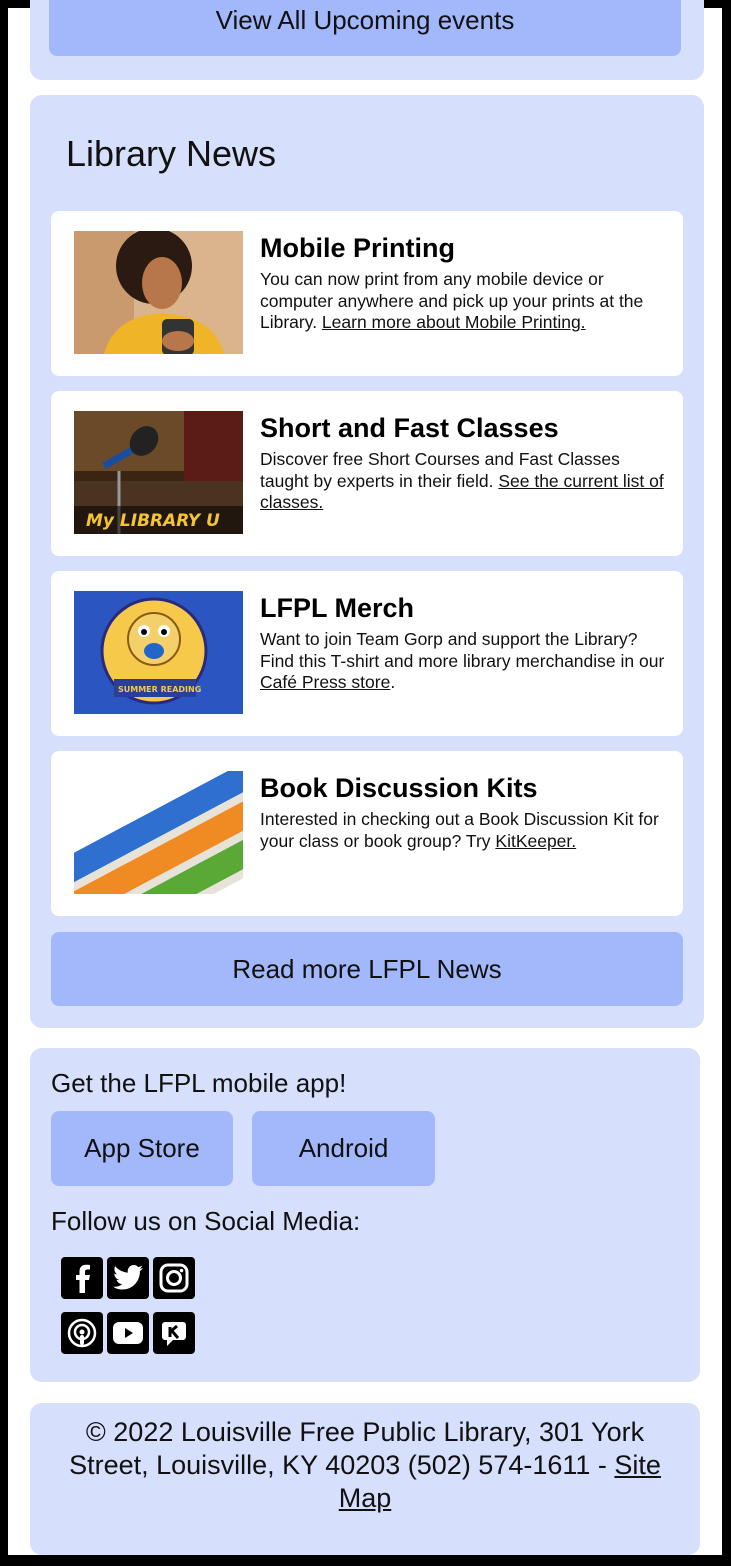 This screenshot has width=731, height=1566. Describe the element at coordinates (535, 841) in the screenshot. I see `kitkeeper-link: KitKeeper.` at that location.